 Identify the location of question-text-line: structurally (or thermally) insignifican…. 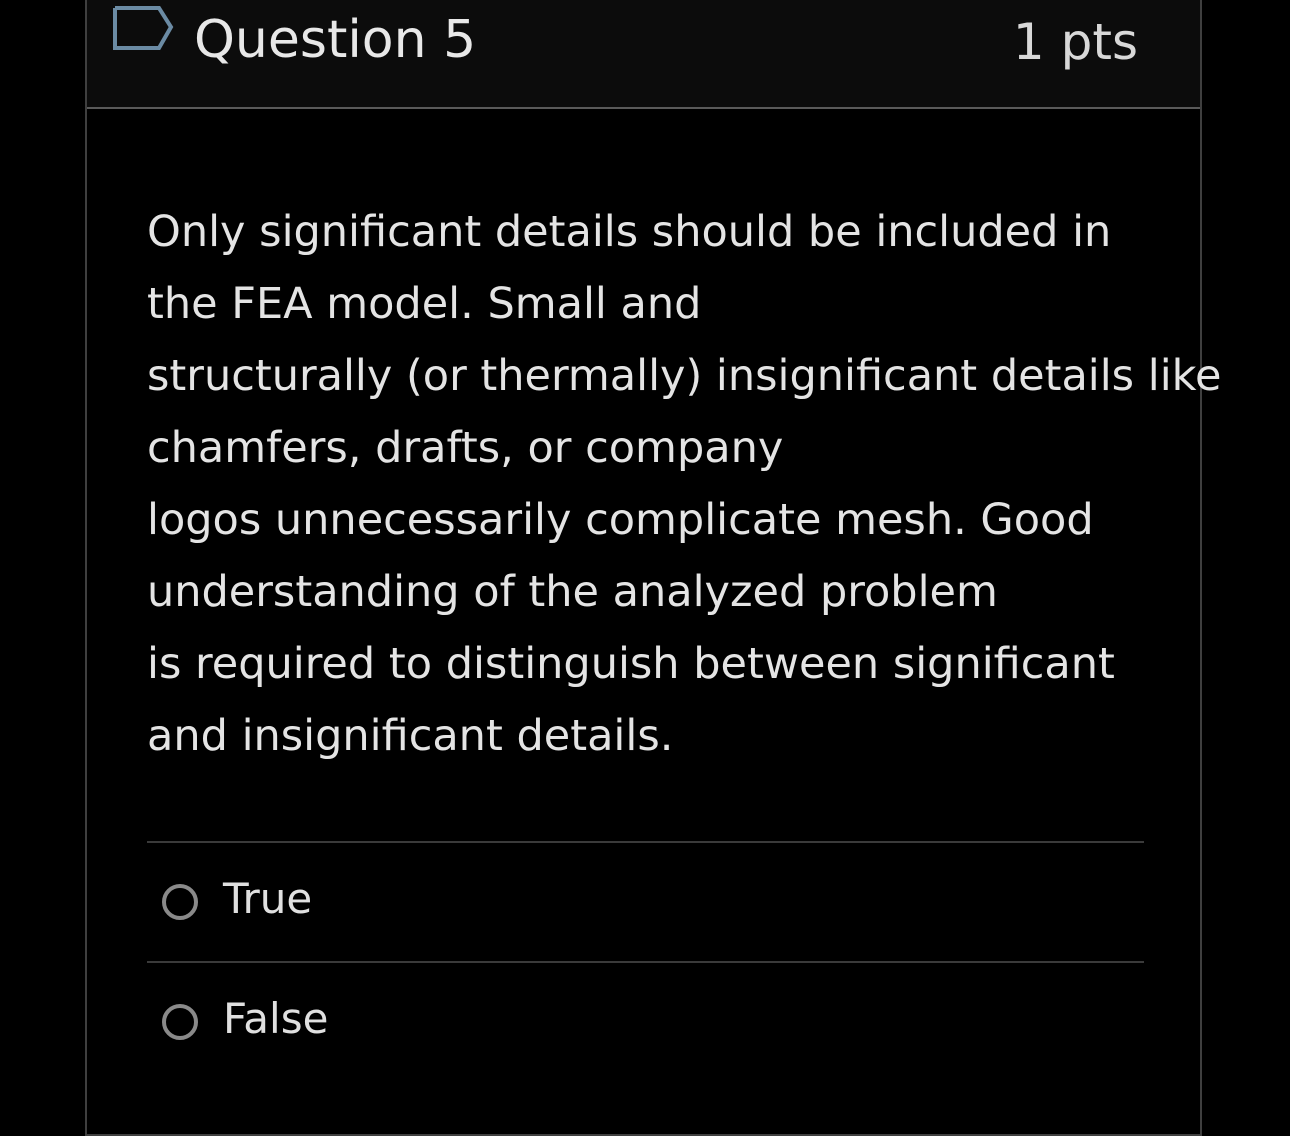
(684, 376).